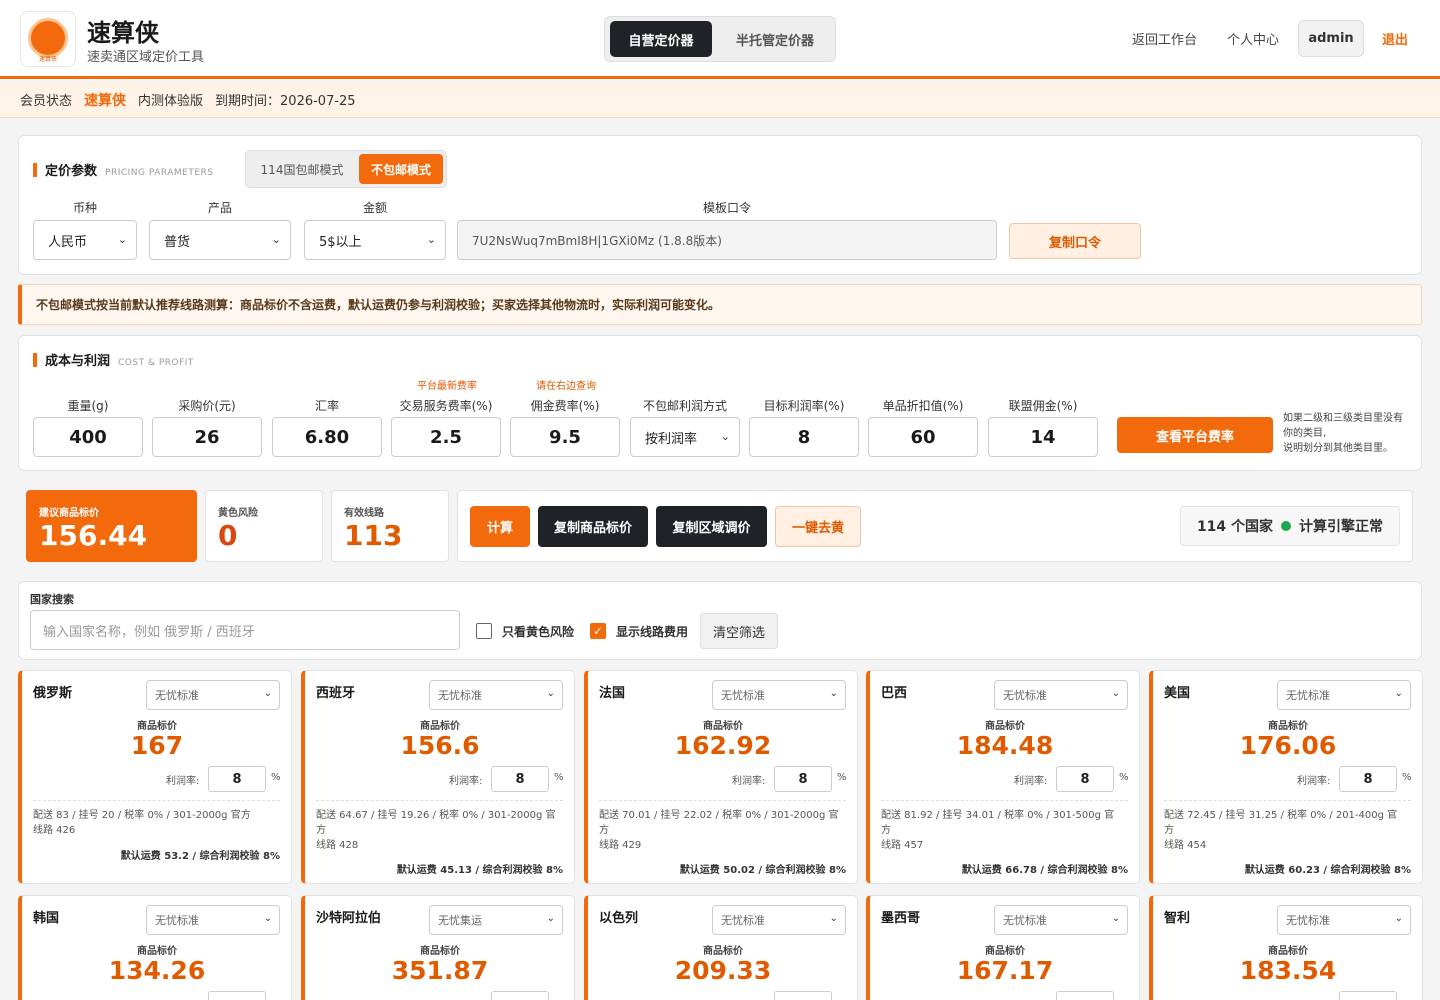 The image size is (1440, 1000). Describe the element at coordinates (220, 240) in the screenshot. I see `product-select: 普货 ⌄` at that location.